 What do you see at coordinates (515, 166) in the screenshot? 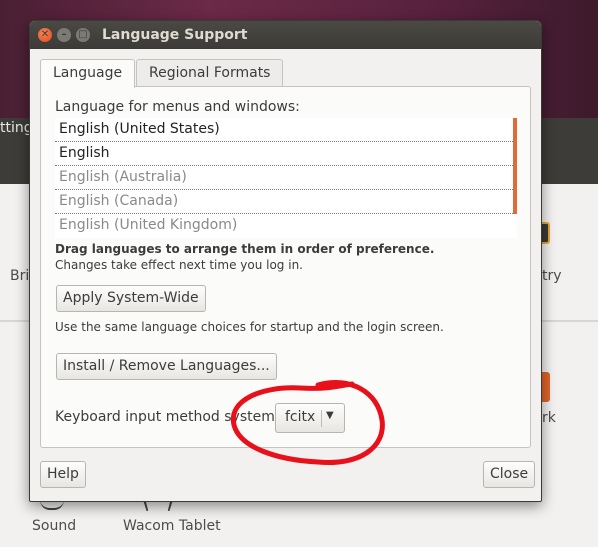
I see `language-list-scrollbar` at bounding box center [515, 166].